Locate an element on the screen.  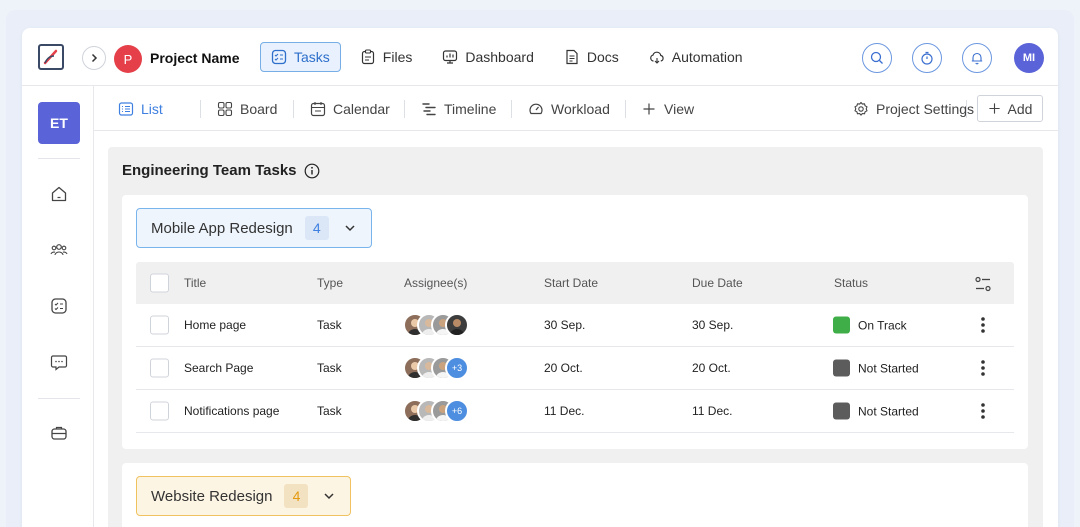
task-title: Search Page is located at coordinates (218, 368).